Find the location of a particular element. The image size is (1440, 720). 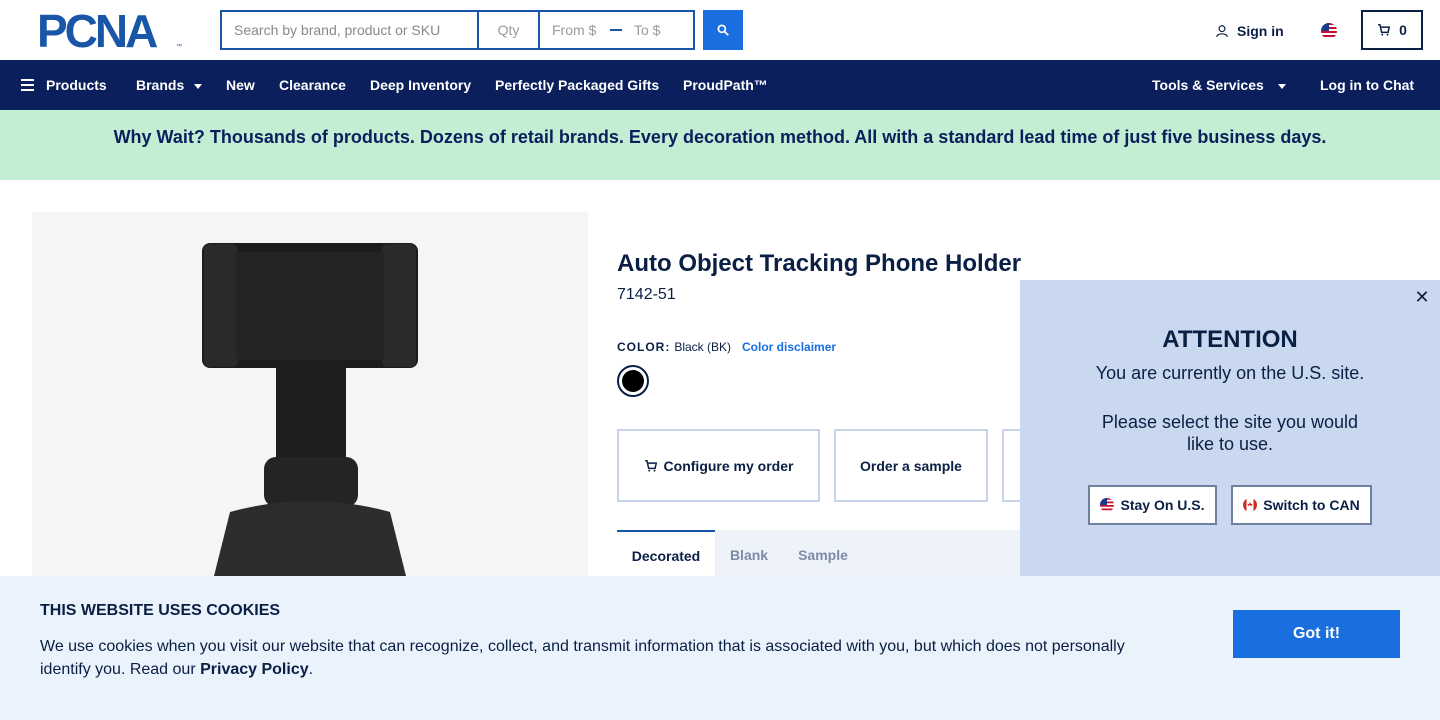

tab-blank: Blank is located at coordinates (749, 555).